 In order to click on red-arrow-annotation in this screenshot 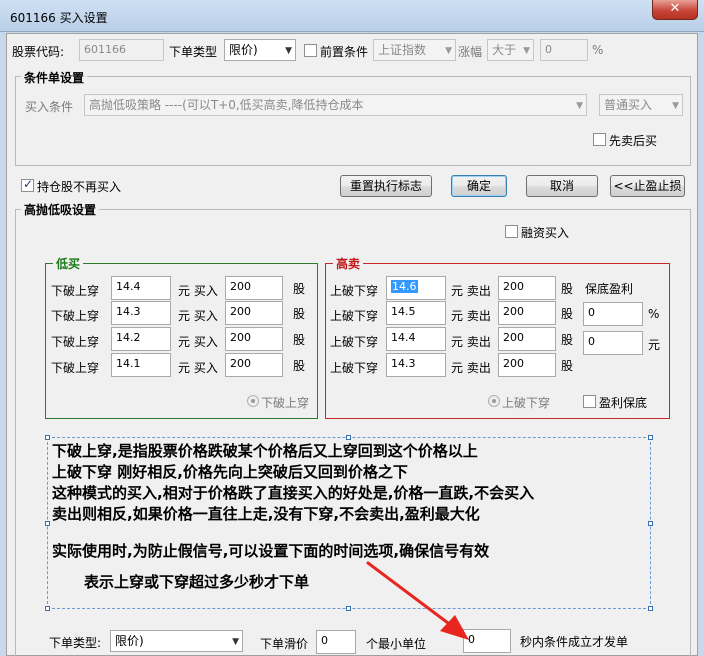, I will do `click(417, 600)`.